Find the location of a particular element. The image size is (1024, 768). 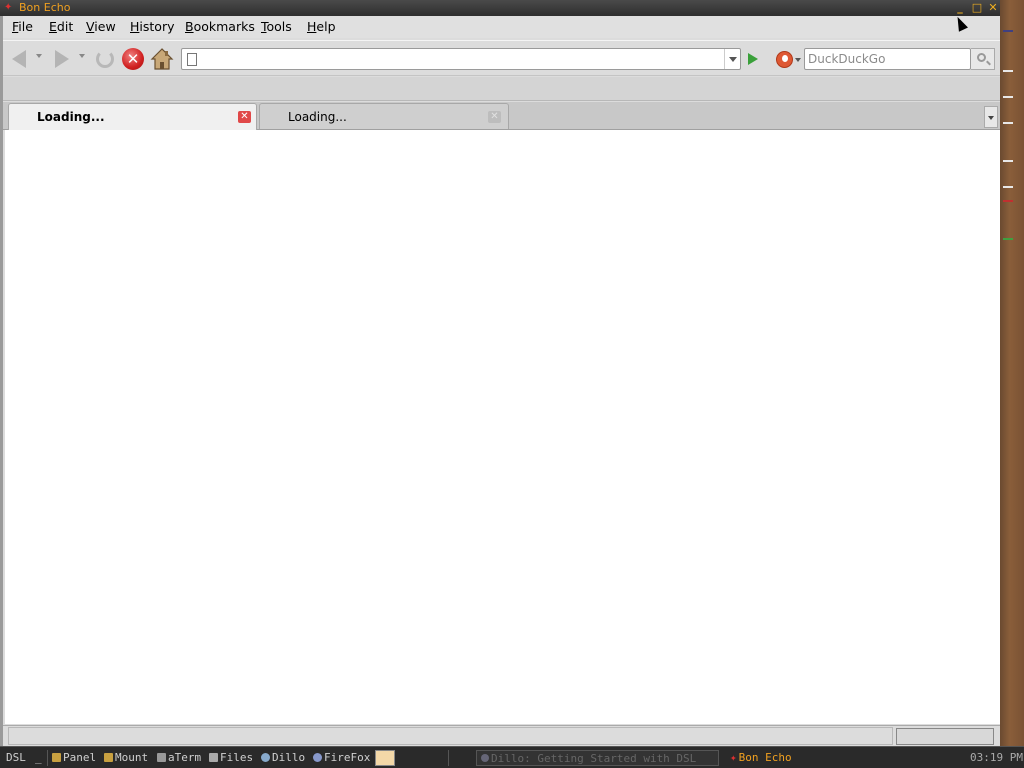

minimize-button: _ is located at coordinates (960, 8).